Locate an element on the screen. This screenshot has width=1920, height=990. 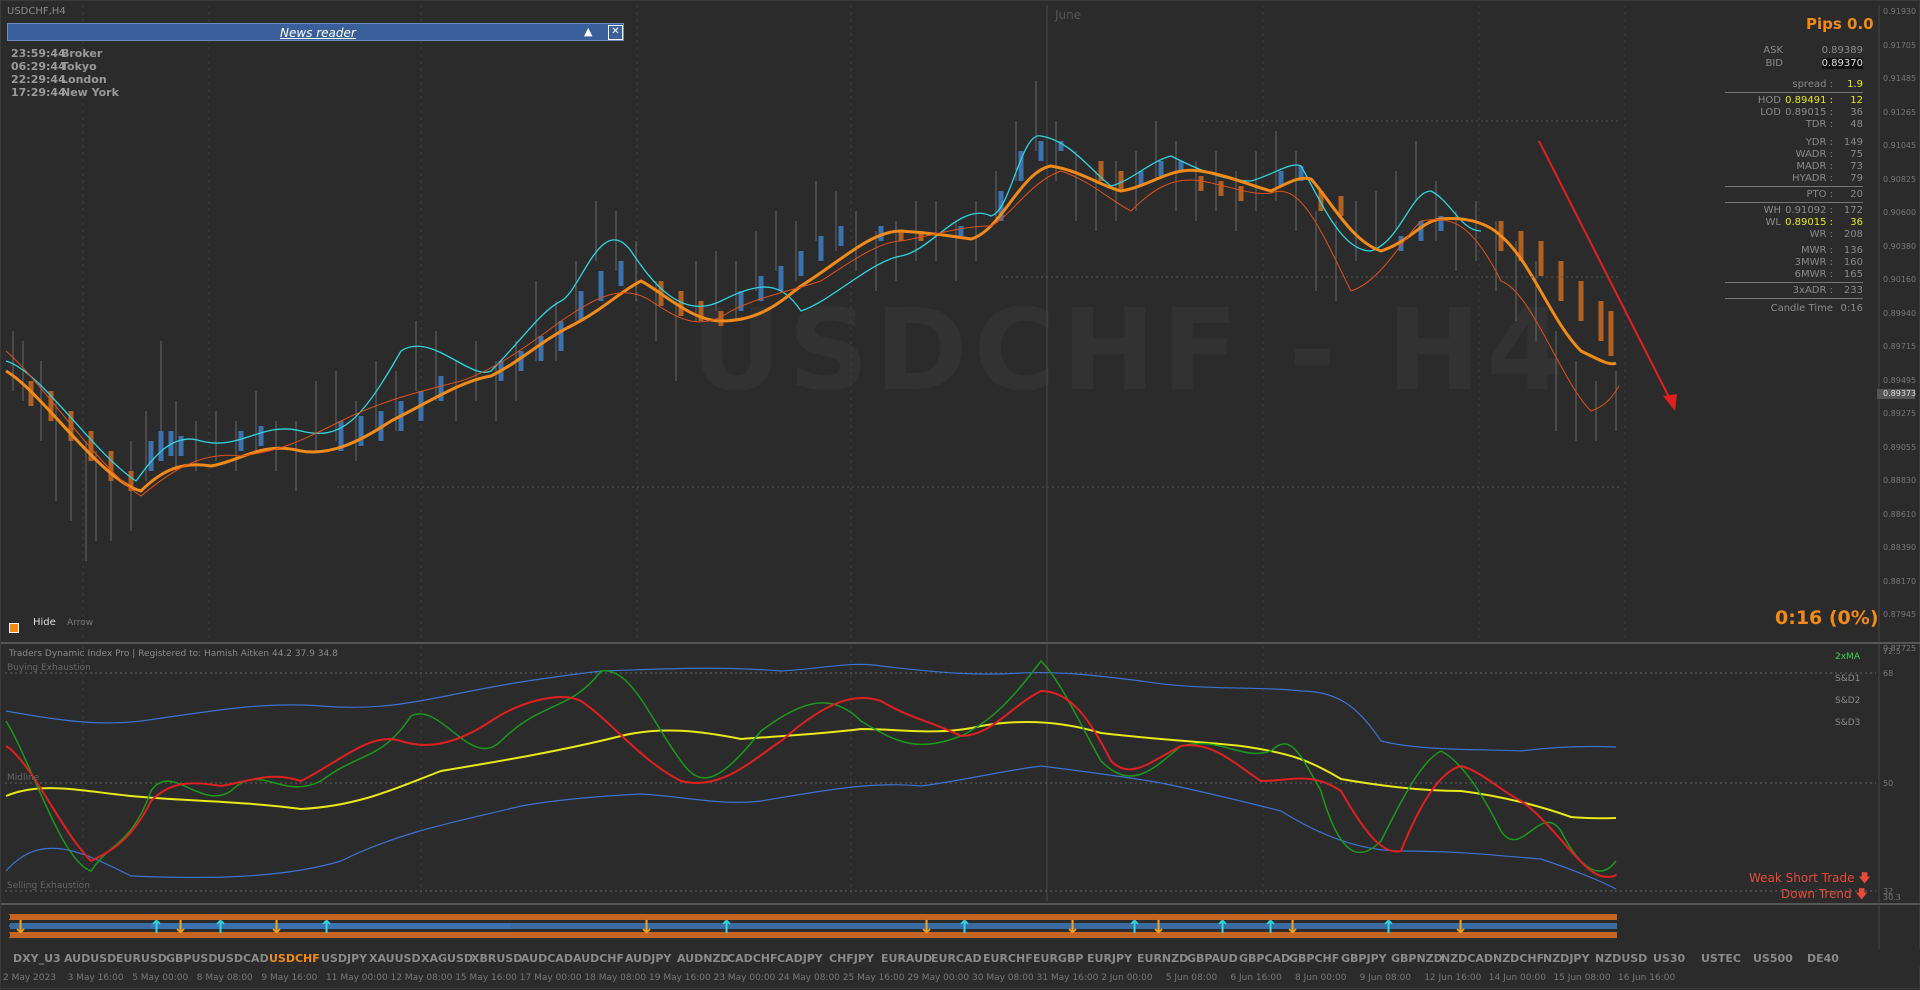
symbol-tab-eurchf: EURCHF is located at coordinates (1008, 958).